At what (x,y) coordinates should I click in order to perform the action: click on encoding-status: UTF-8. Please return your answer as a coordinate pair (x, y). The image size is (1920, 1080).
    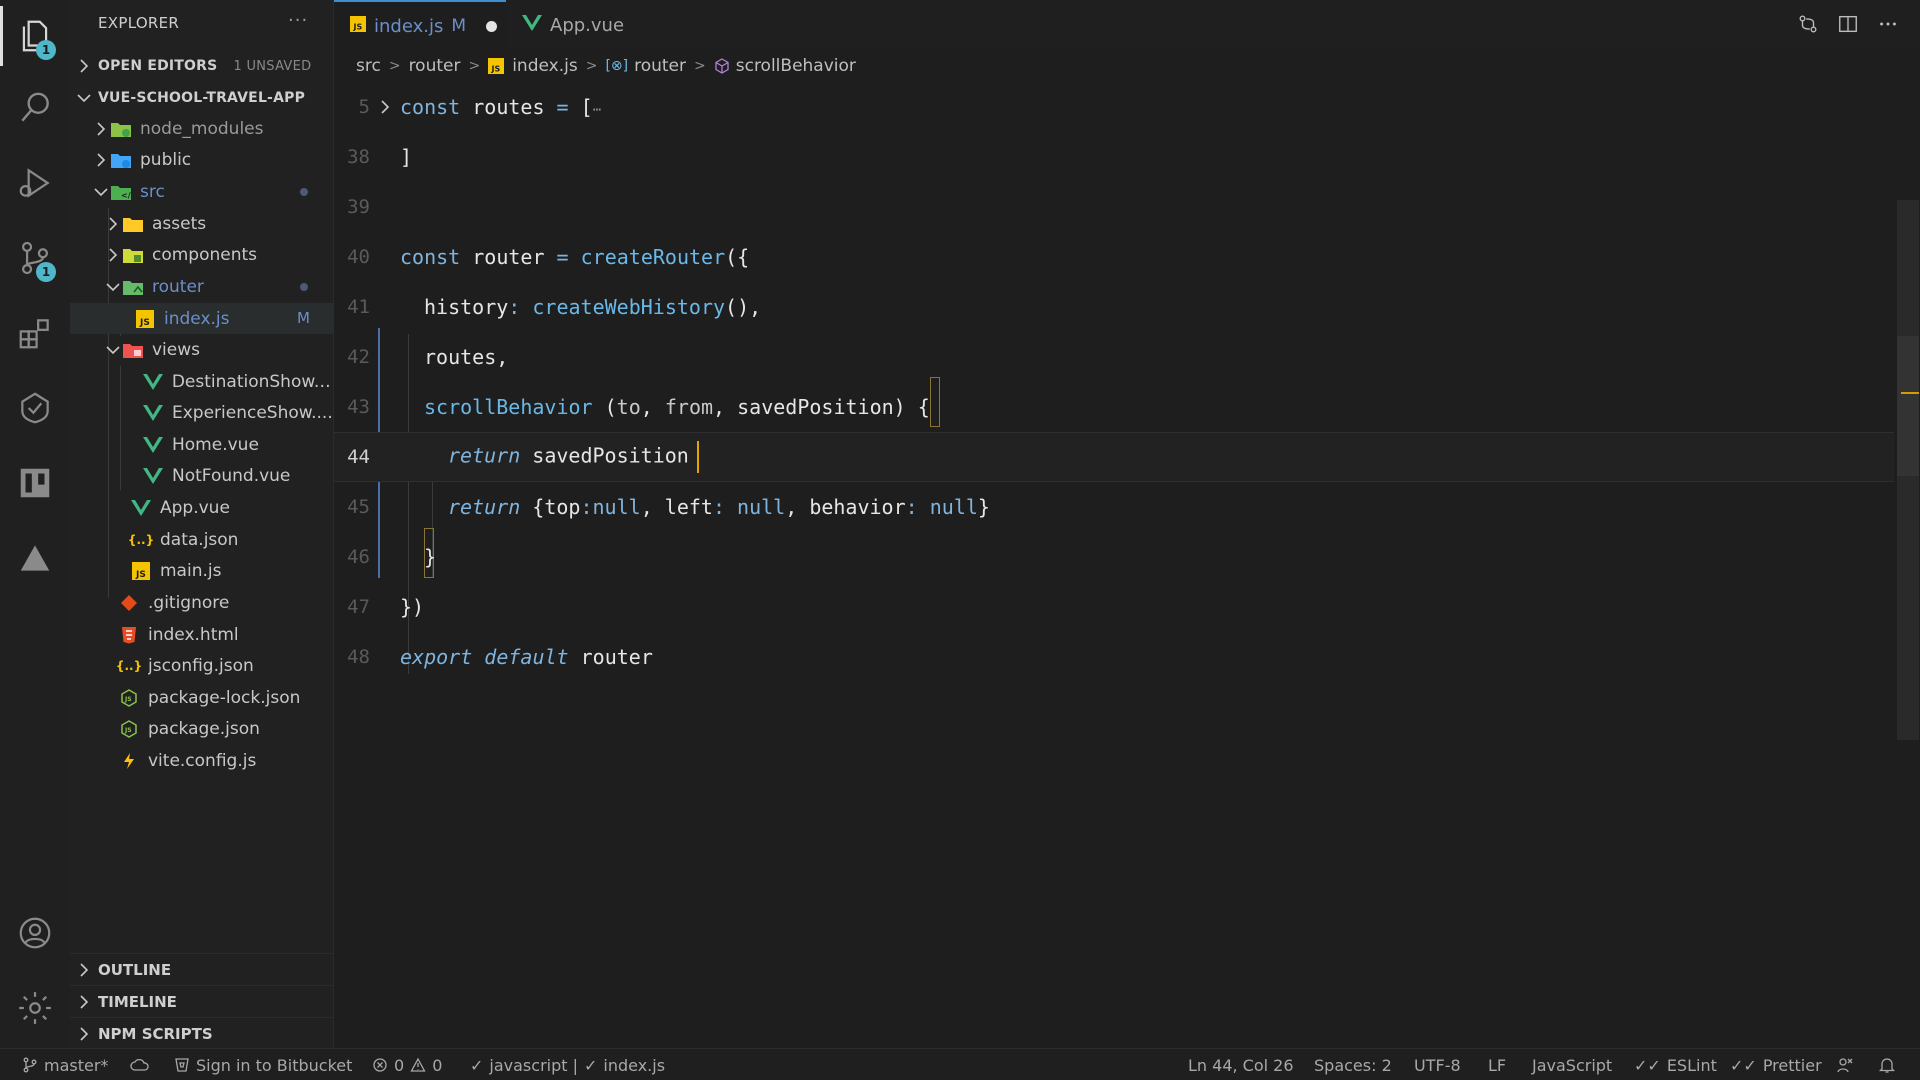
    Looking at the image, I should click on (1437, 1064).